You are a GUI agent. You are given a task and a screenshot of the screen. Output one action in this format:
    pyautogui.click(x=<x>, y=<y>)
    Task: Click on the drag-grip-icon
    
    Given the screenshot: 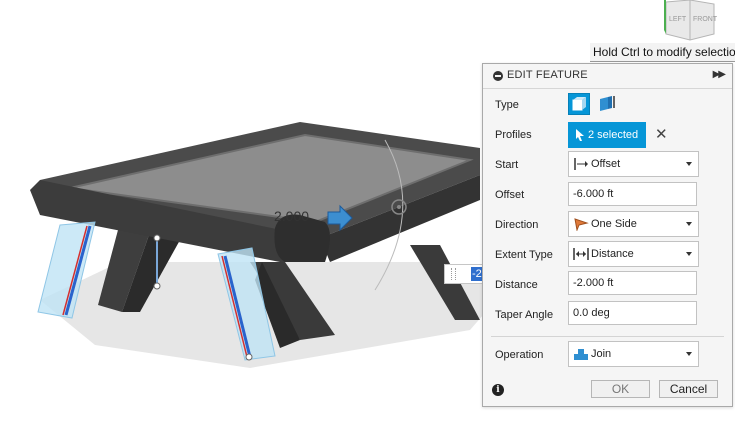 What is the action you would take?
    pyautogui.click(x=453, y=274)
    